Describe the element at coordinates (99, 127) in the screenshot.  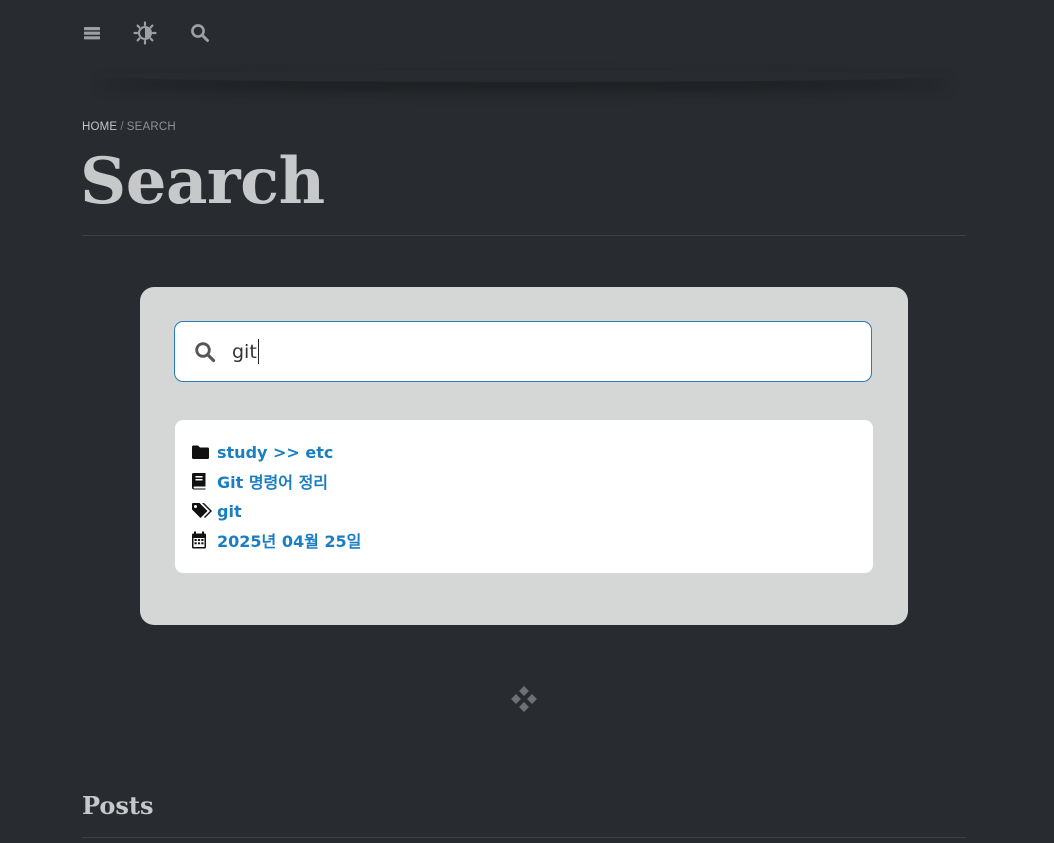
I see `breadcrumb-home-link: HOME` at that location.